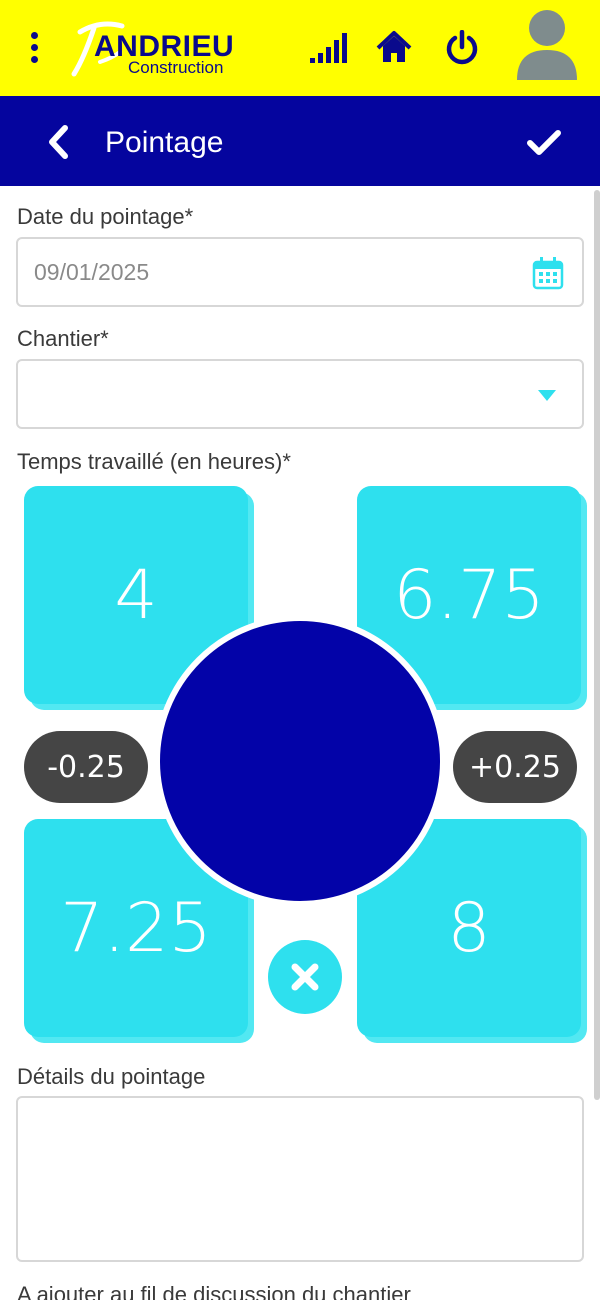  Describe the element at coordinates (164, 142) in the screenshot. I see `page-title: Pointage` at that location.